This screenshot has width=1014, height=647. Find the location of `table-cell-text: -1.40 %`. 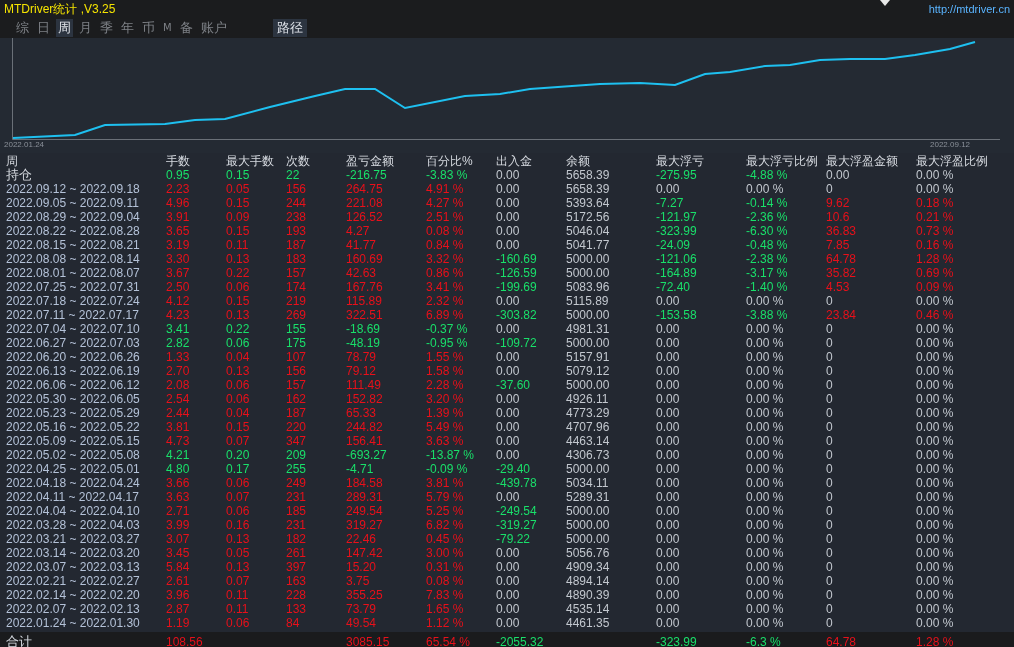

table-cell-text: -1.40 % is located at coordinates (767, 287).